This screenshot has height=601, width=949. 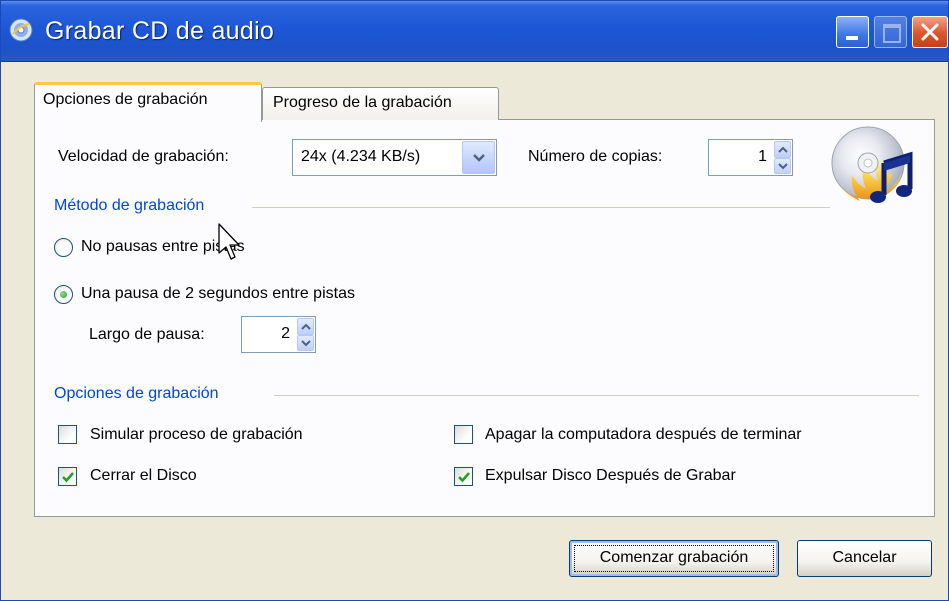 What do you see at coordinates (852, 32) in the screenshot?
I see `minimize-button` at bounding box center [852, 32].